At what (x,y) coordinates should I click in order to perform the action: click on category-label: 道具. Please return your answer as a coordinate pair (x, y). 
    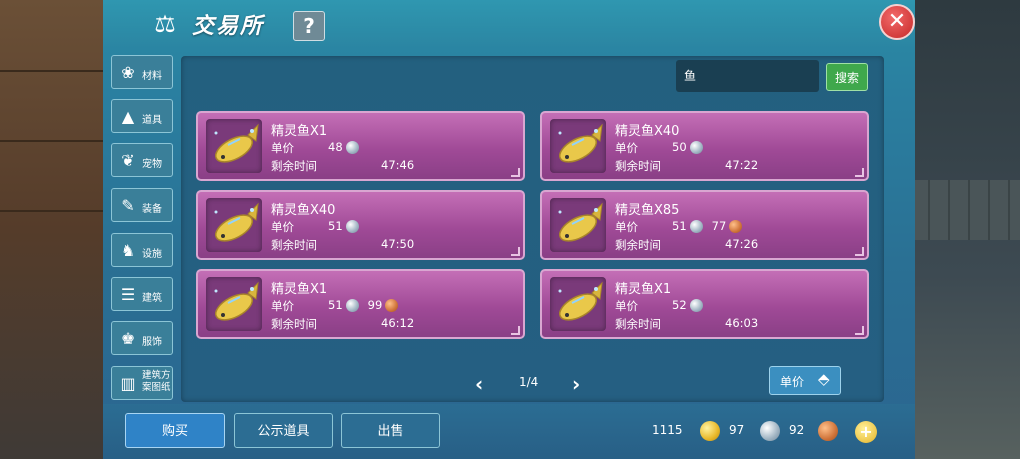
    Looking at the image, I should click on (152, 120).